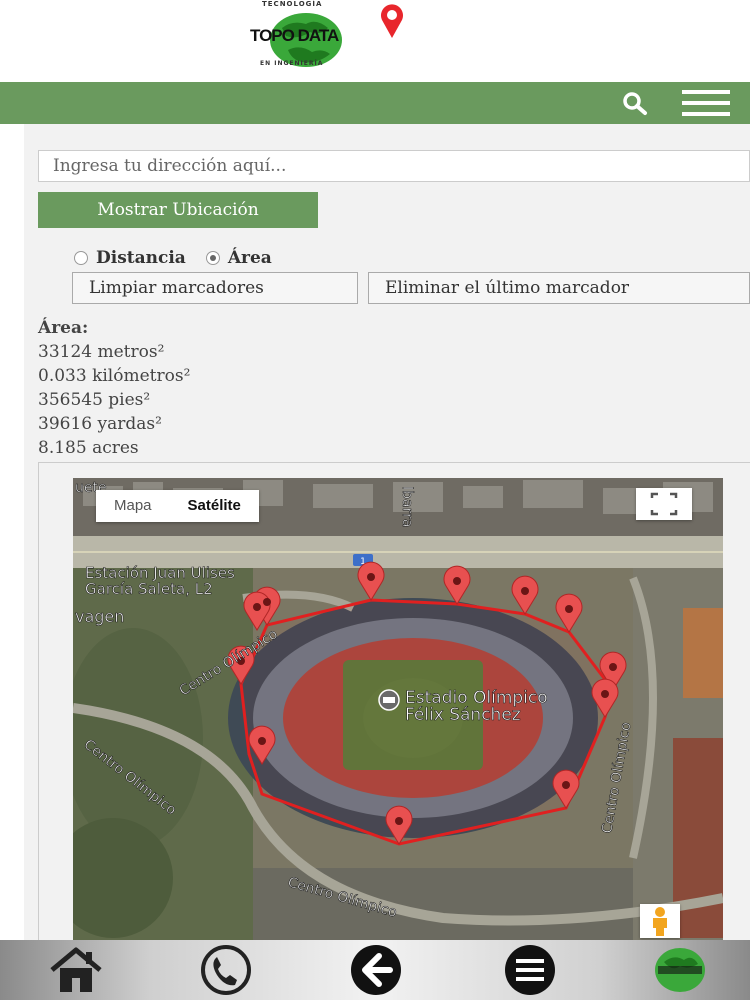 Image resolution: width=750 pixels, height=1000 pixels. Describe the element at coordinates (133, 506) in the screenshot. I see `map-tab-map: Mapa` at that location.